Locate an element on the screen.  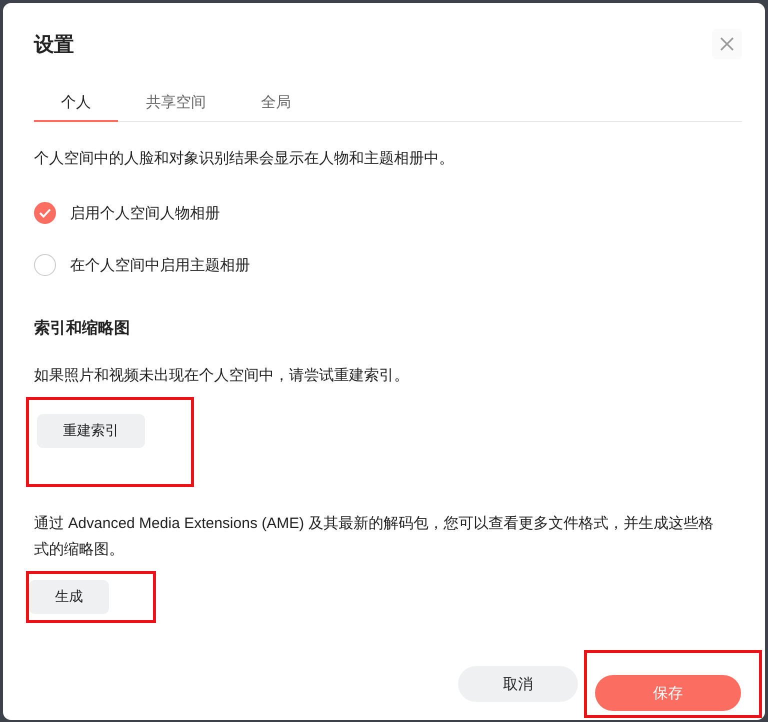
tab: 共享空间 is located at coordinates (176, 104).